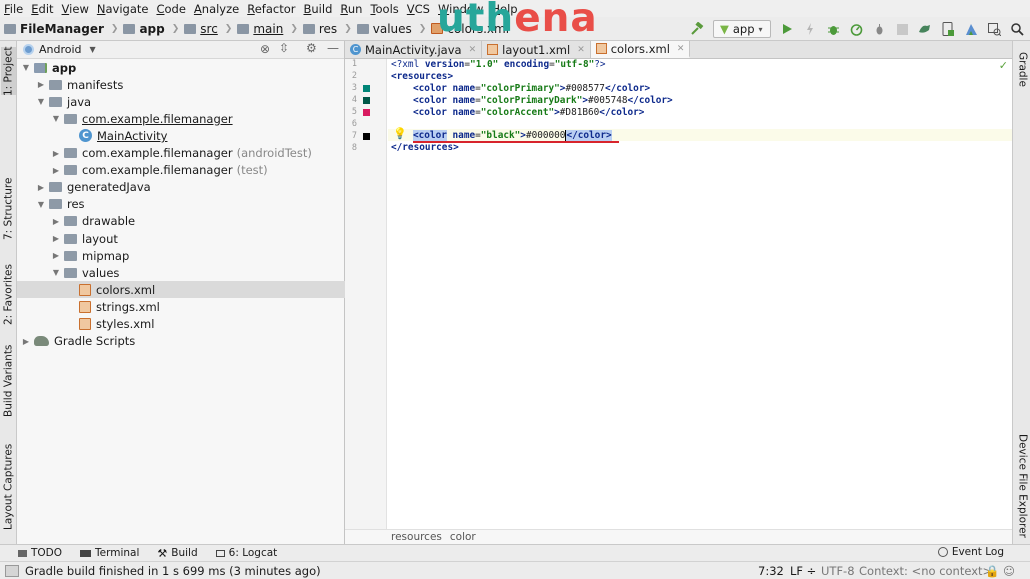 The image size is (1030, 579). Describe the element at coordinates (12, 571) in the screenshot. I see `toggle-tool-windows-icon` at that location.